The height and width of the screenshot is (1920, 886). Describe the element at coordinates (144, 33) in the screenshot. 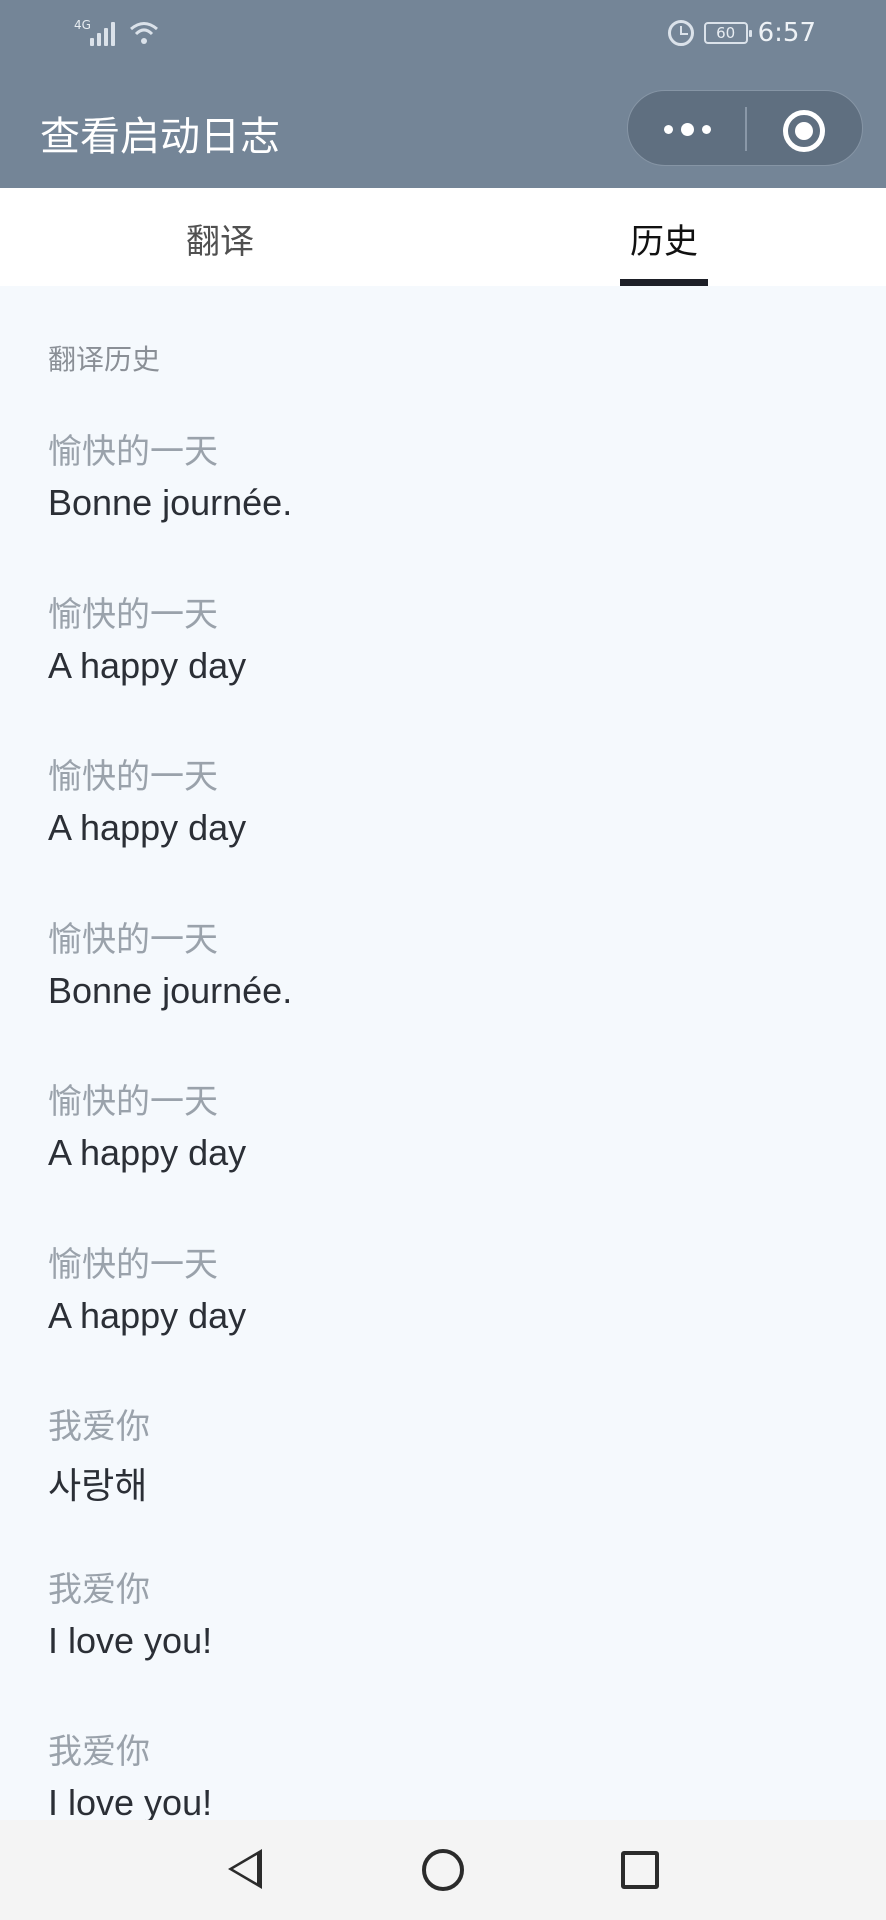

I see `wifi-icon` at that location.